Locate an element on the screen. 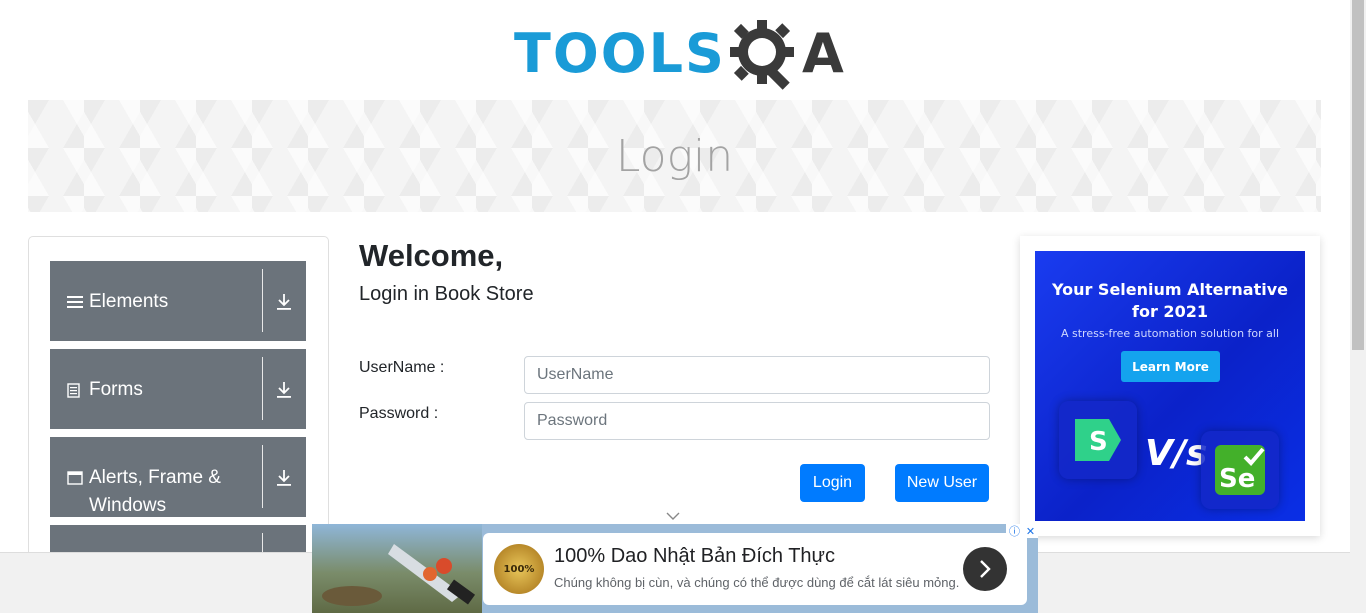 The height and width of the screenshot is (613, 1366). chevron-down-icon is located at coordinates (673, 516).